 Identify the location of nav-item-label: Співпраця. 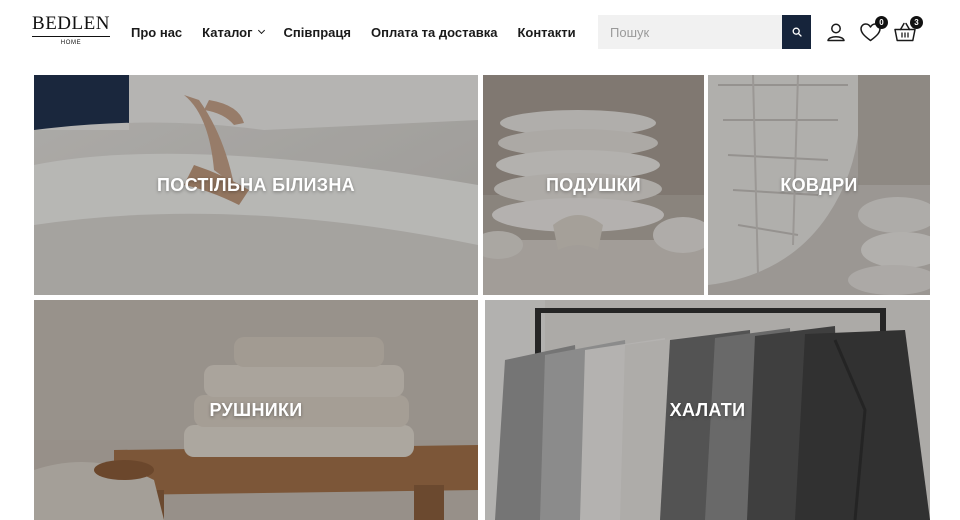
(317, 32).